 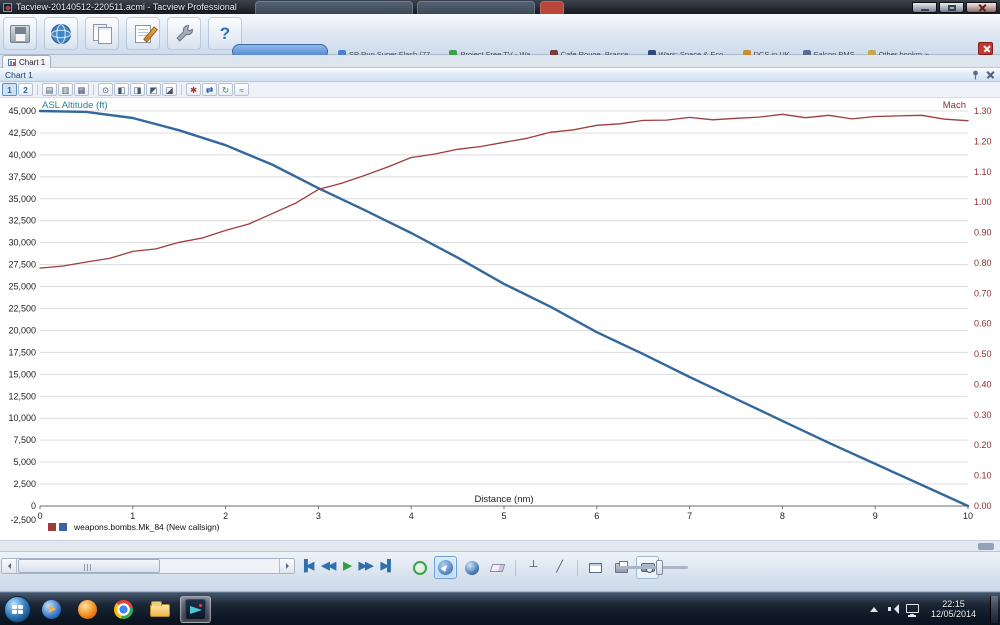 I want to click on taskbar-clock: 22:15 12/05/2014, so click(x=953, y=609).